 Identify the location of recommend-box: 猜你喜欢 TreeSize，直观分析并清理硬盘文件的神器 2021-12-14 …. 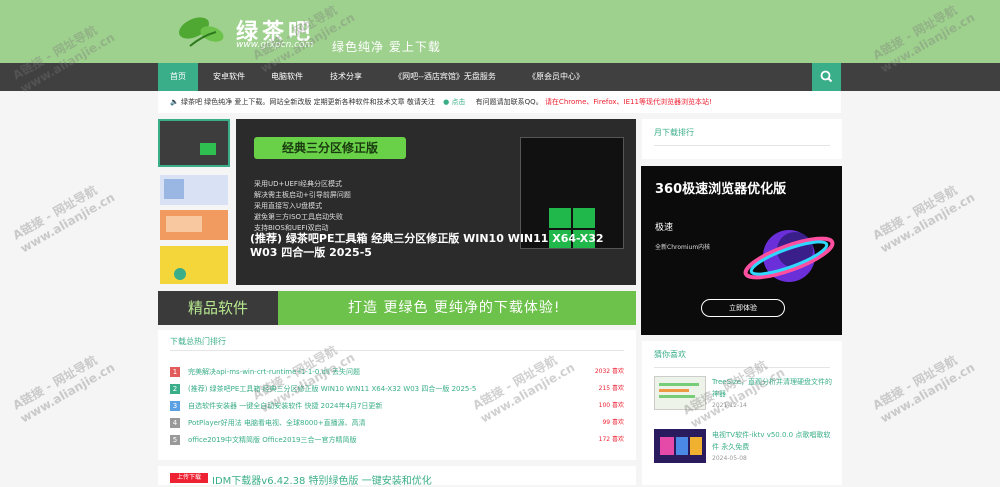
(742, 413).